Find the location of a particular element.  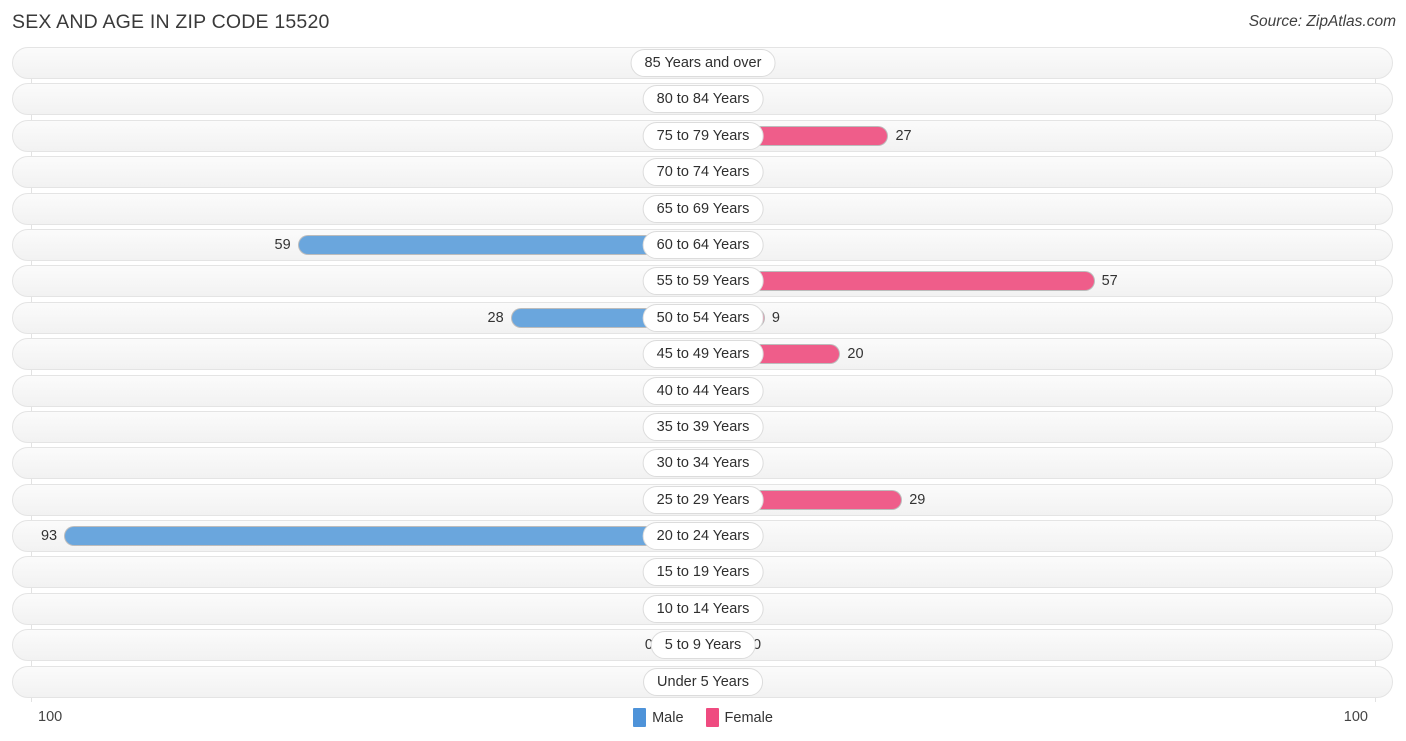

female-value-label: 57 is located at coordinates (1109, 281).